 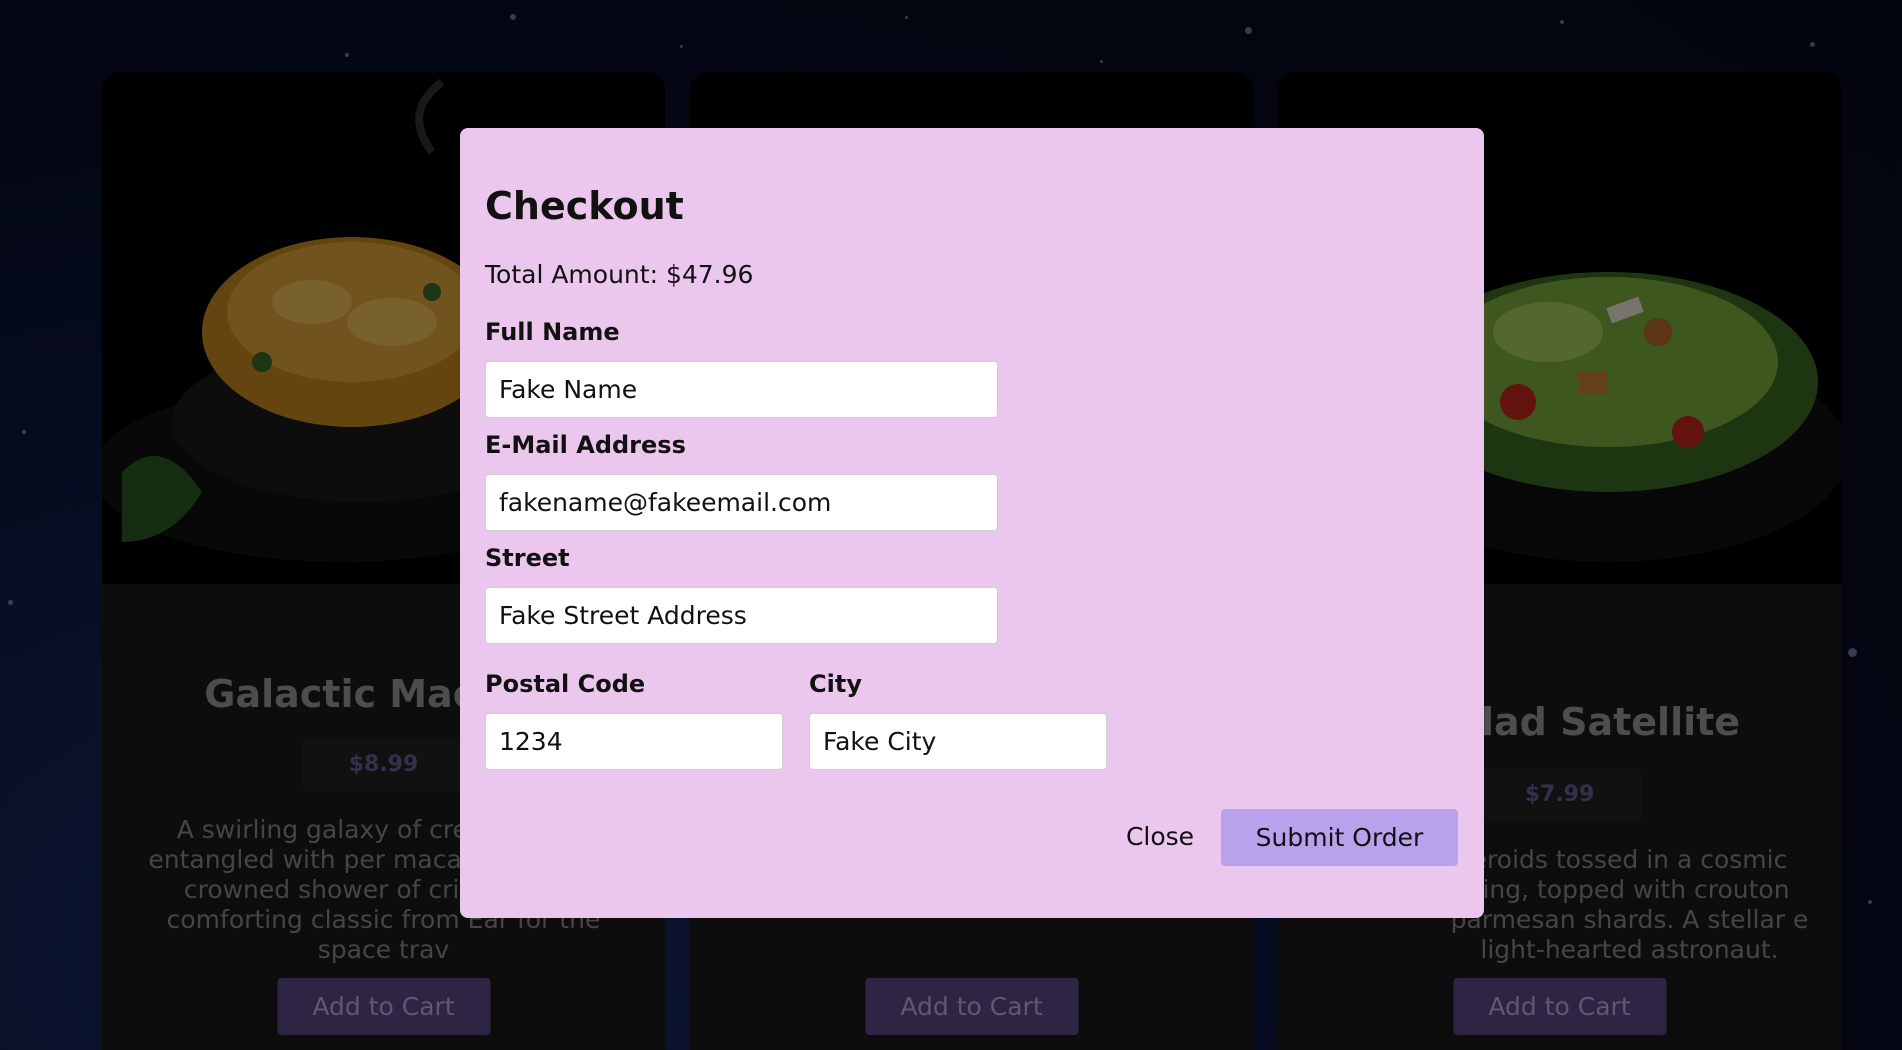 I want to click on street-field, so click(x=741, y=615).